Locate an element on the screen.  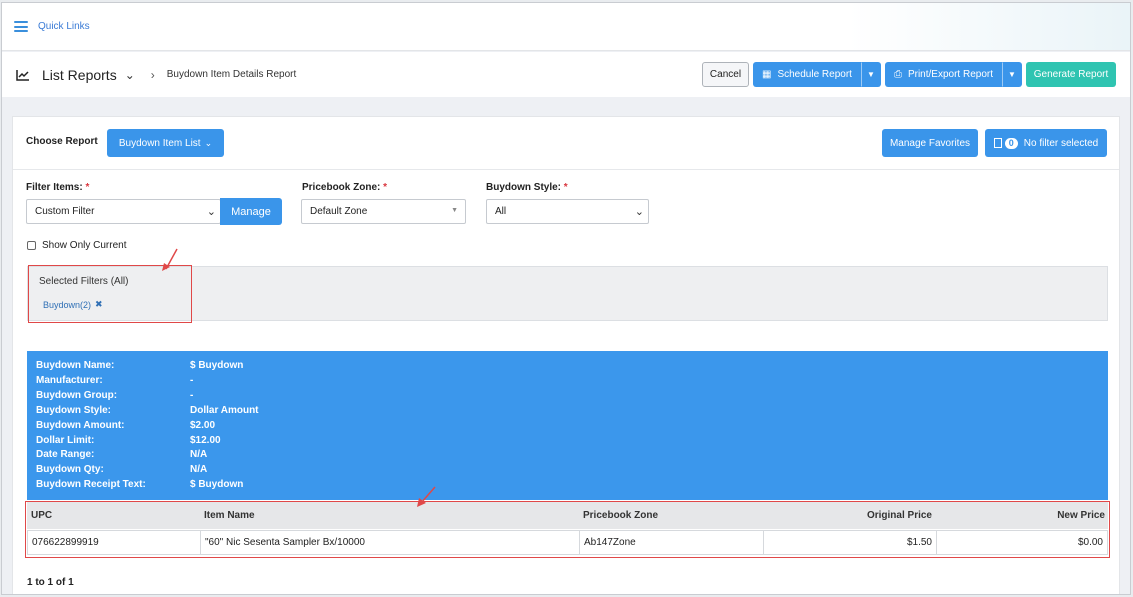
info-label: Buydown Amount: is located at coordinates (80, 425).